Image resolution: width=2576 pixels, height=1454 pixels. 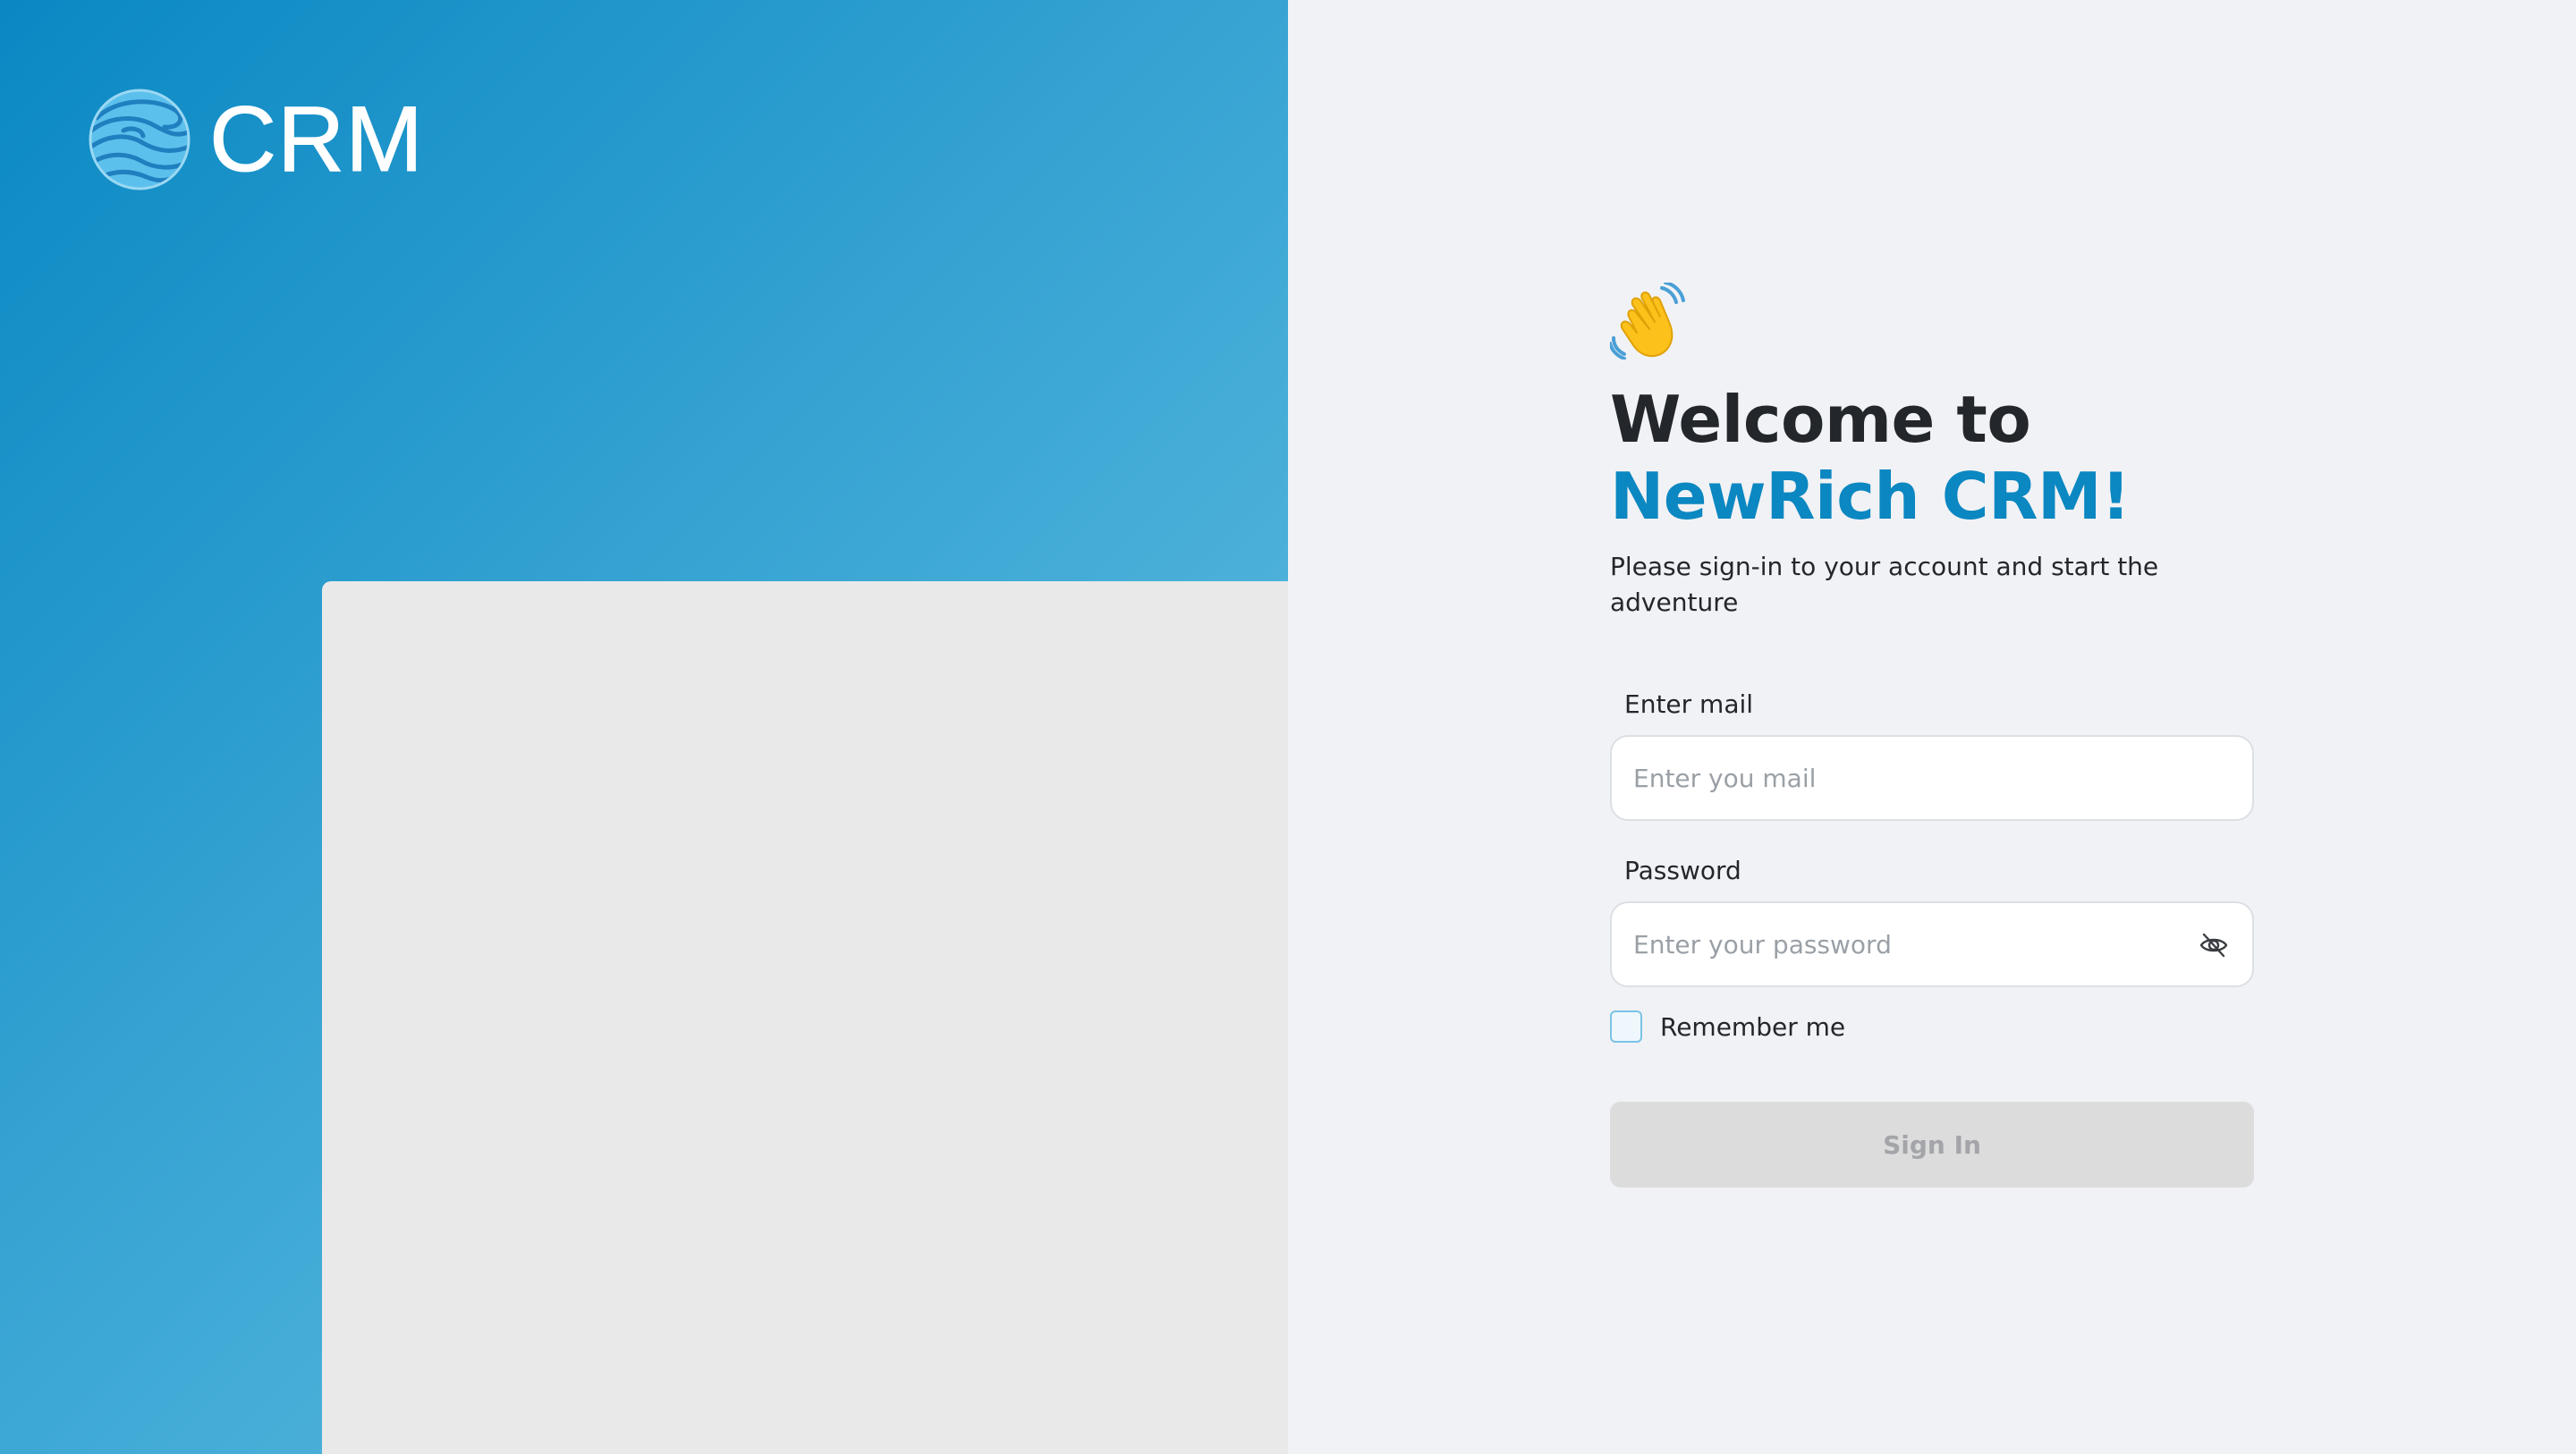 What do you see at coordinates (2214, 945) in the screenshot?
I see `eye-off-icon` at bounding box center [2214, 945].